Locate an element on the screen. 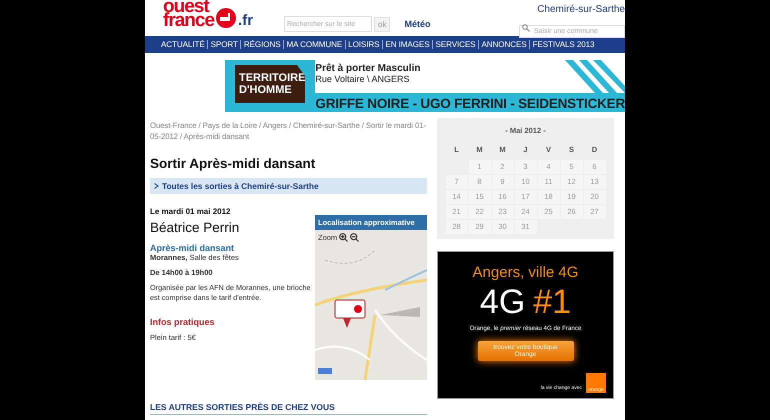 The height and width of the screenshot is (420, 770). info-heading: Infos pratiques is located at coordinates (183, 322).